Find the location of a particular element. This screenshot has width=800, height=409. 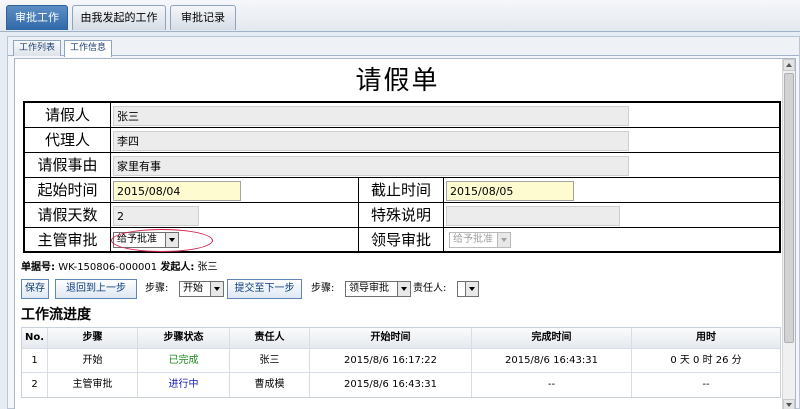

tab-work-info: 工作信息 is located at coordinates (88, 48).